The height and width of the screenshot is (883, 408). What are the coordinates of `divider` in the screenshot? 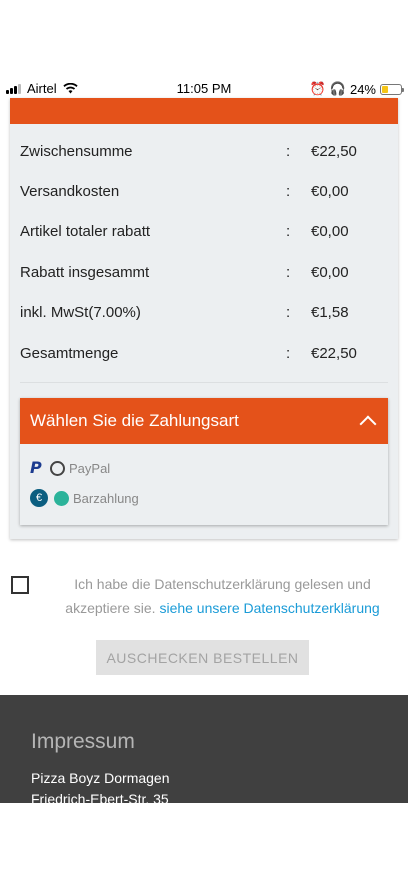 It's located at (204, 382).